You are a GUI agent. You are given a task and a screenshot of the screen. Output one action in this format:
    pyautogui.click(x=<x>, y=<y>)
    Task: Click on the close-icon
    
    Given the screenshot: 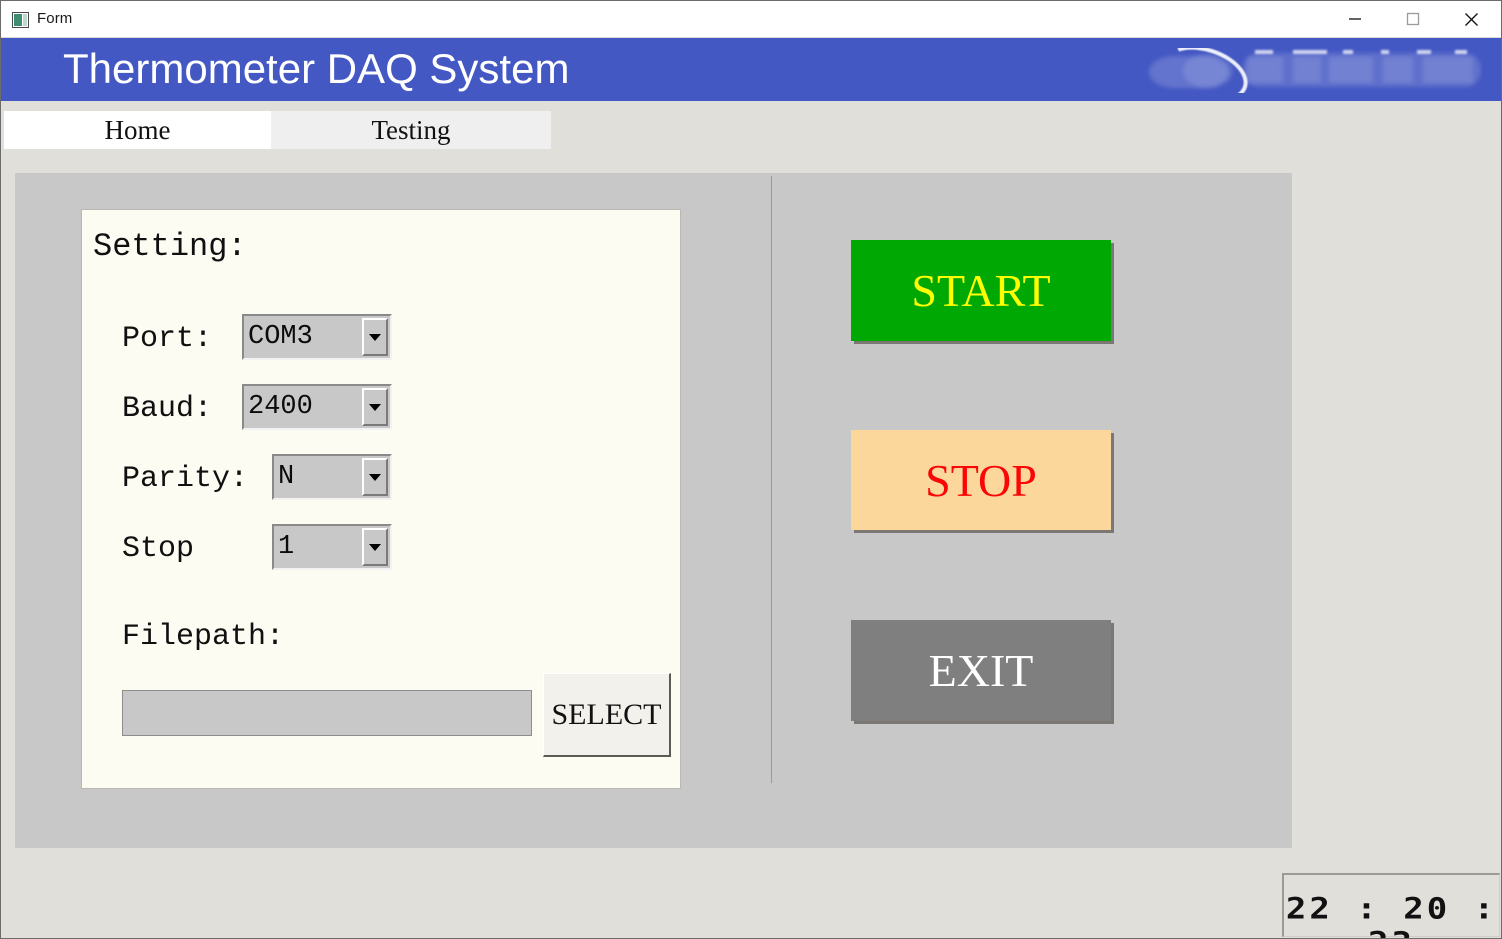 What is the action you would take?
    pyautogui.click(x=1471, y=19)
    